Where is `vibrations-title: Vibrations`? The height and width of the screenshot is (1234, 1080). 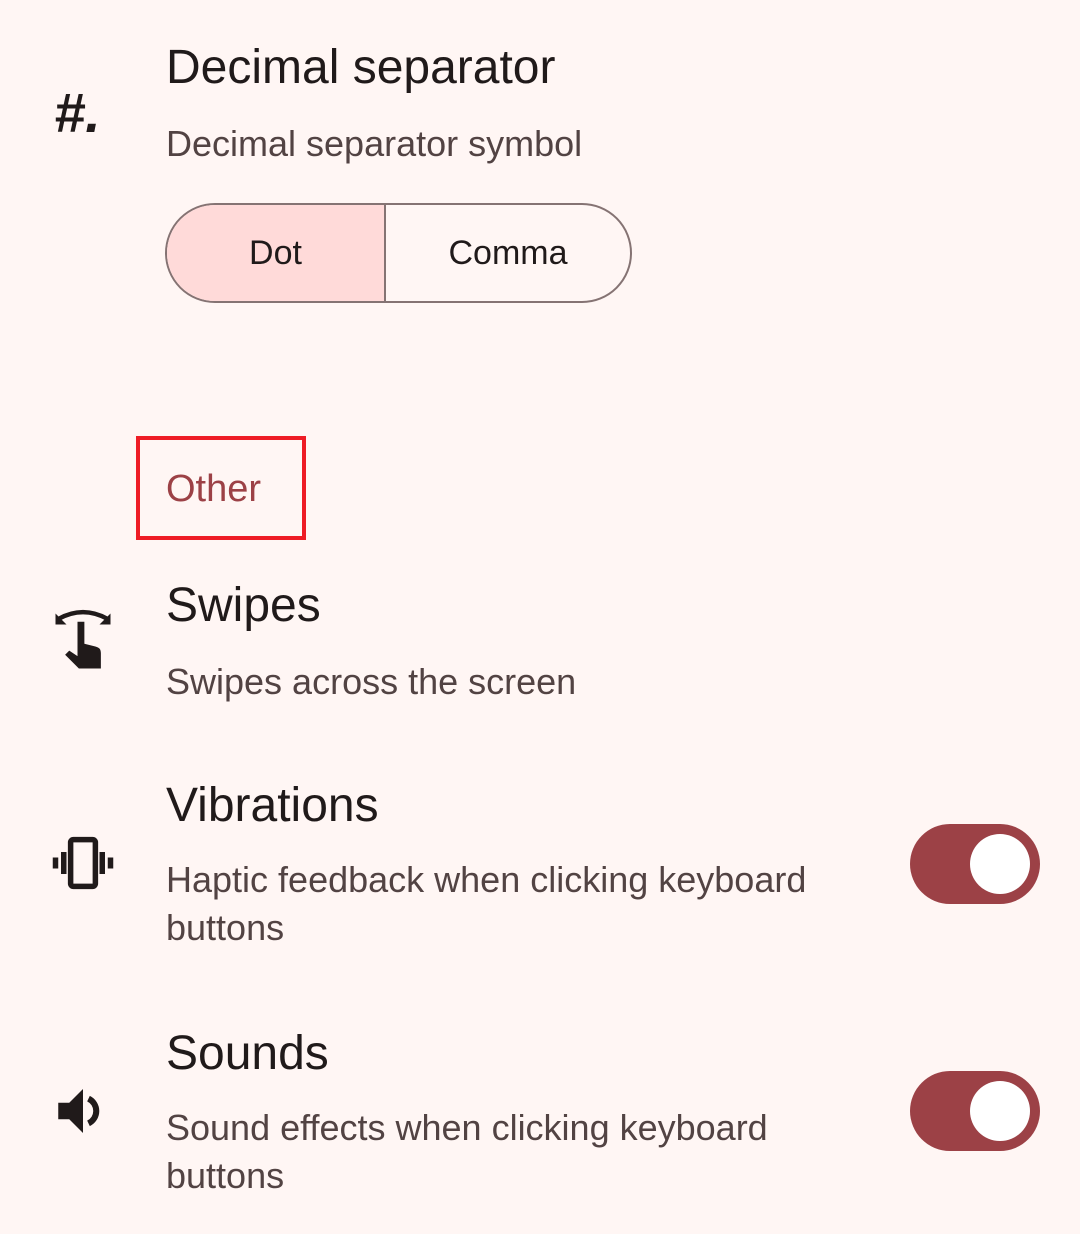 vibrations-title: Vibrations is located at coordinates (272, 805).